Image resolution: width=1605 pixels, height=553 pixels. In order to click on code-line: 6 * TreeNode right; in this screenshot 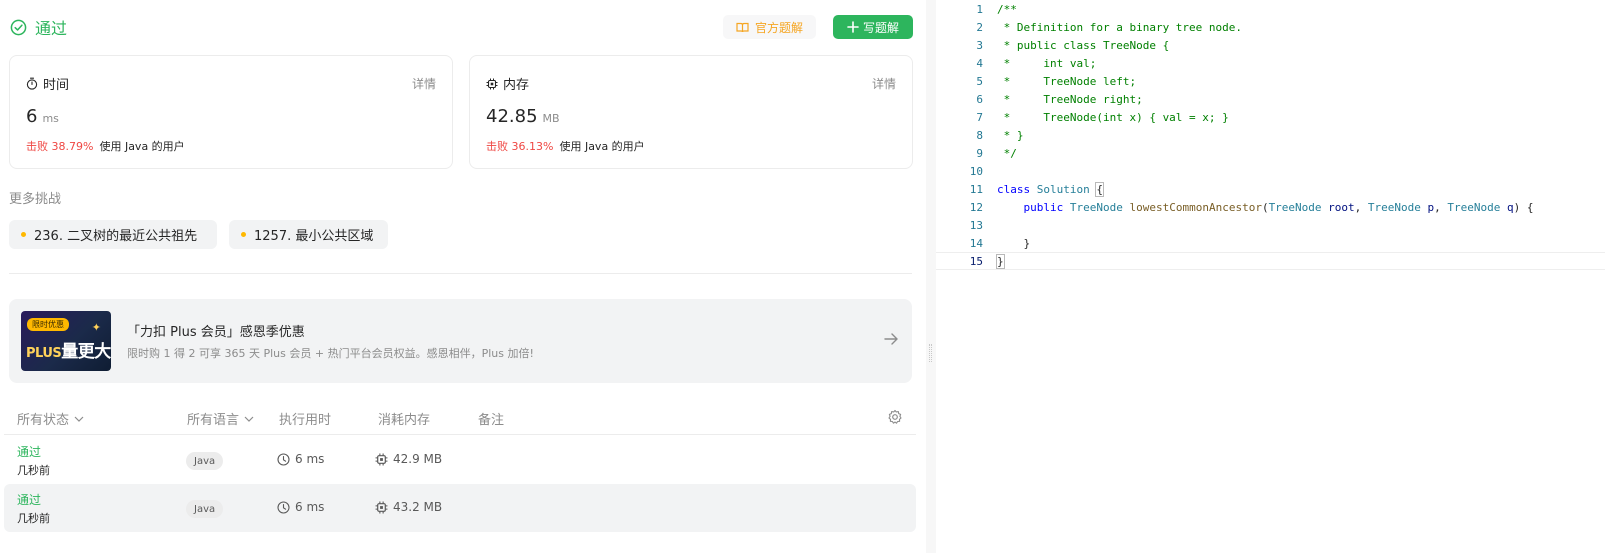, I will do `click(1270, 99)`.